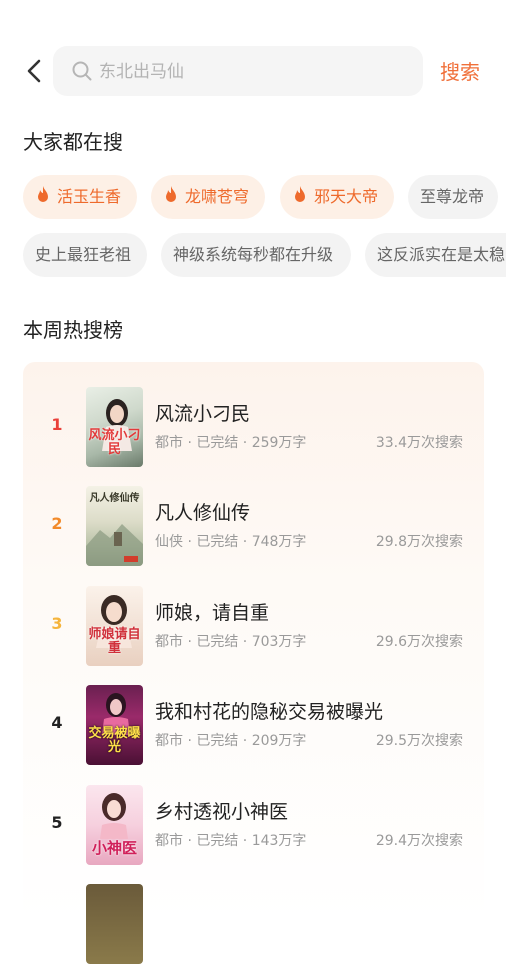 The image size is (506, 966). I want to click on book-cover, so click(114, 924).